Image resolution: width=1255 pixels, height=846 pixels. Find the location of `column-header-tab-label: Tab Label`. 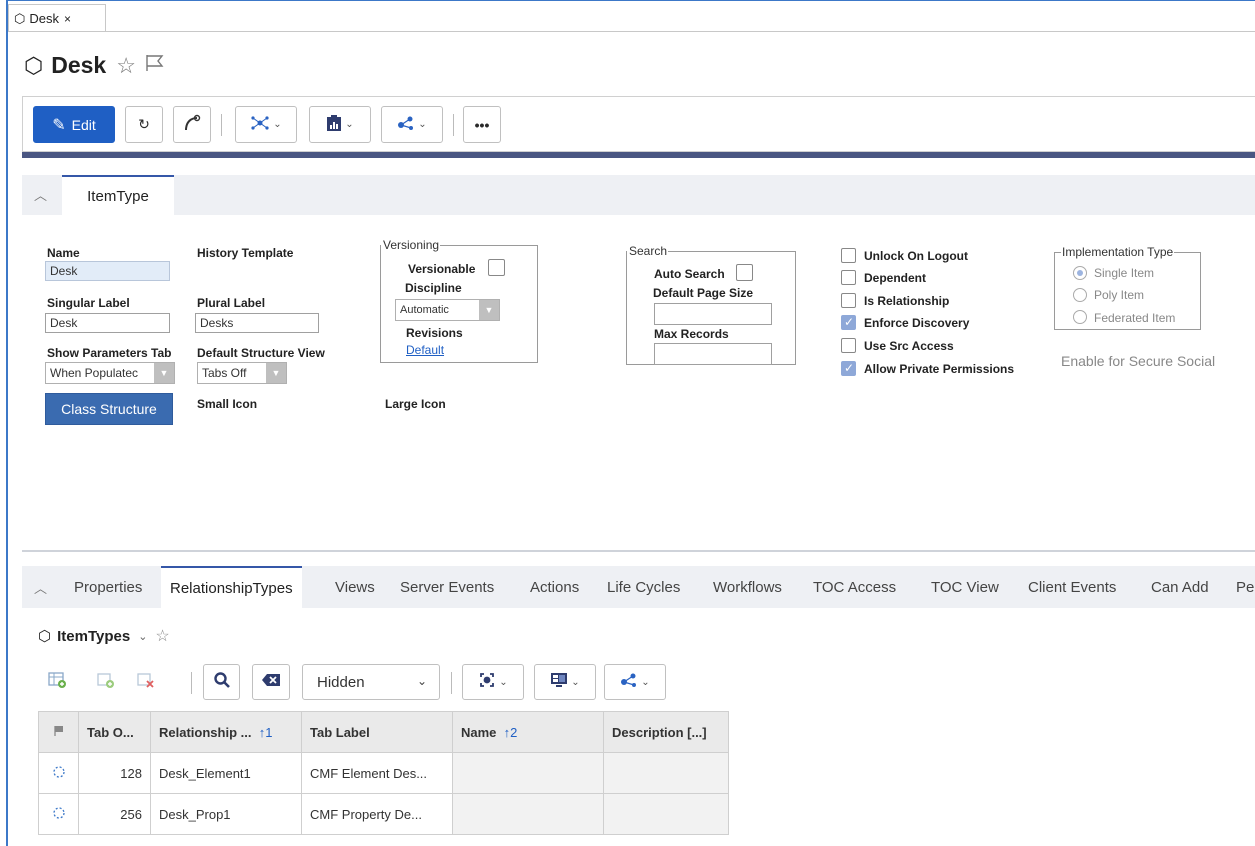

column-header-tab-label: Tab Label is located at coordinates (377, 732).